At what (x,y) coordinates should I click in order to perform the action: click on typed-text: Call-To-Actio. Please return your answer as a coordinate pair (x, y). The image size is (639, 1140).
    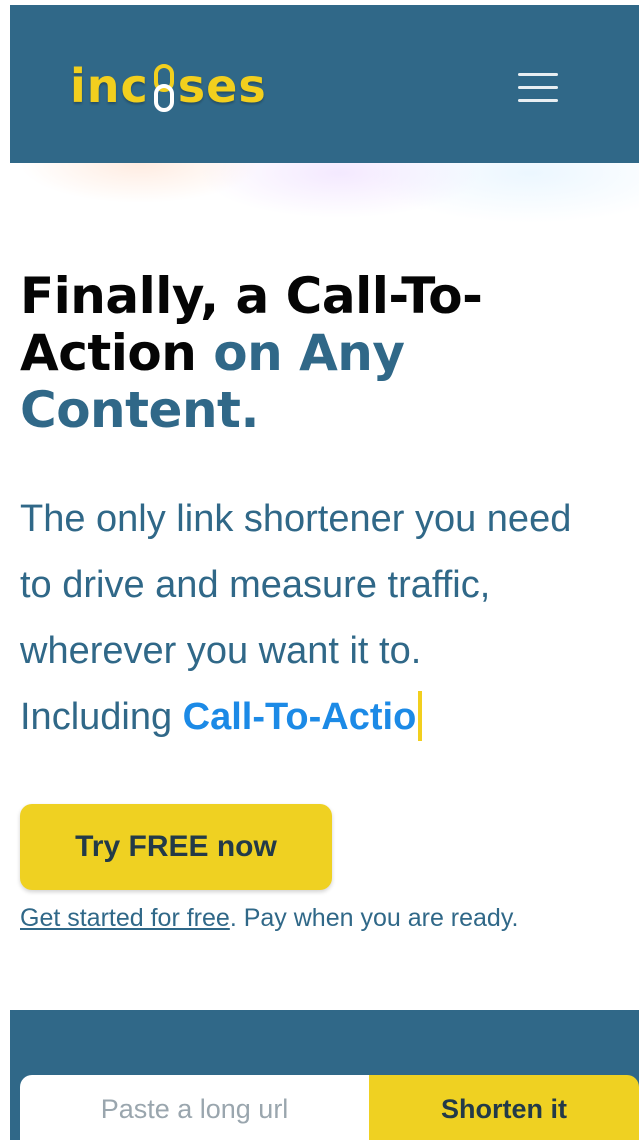
    Looking at the image, I should click on (299, 717).